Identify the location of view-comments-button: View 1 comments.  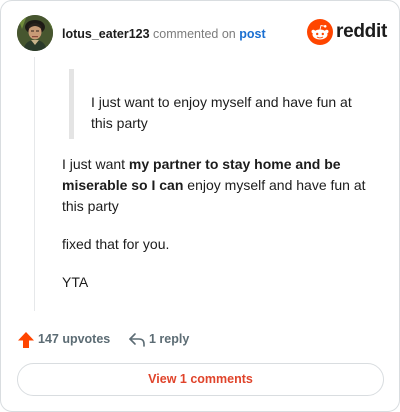
(200, 379).